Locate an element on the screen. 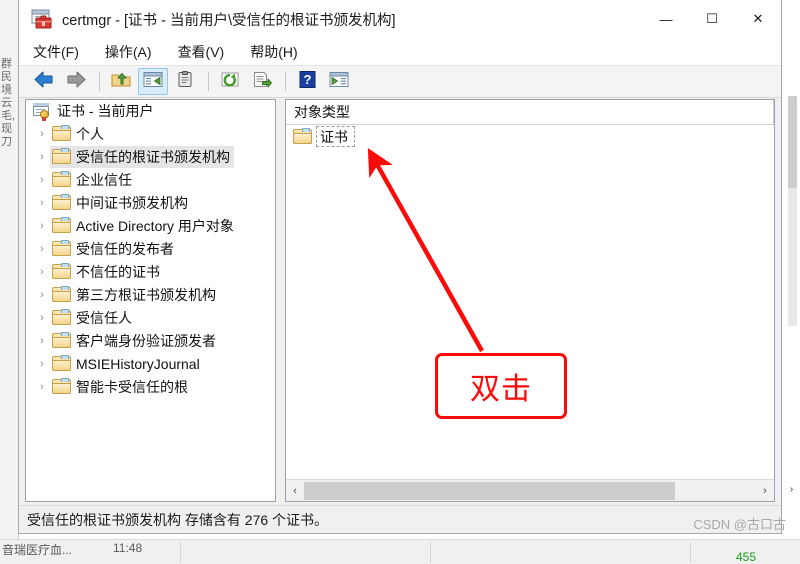  list-item-label: 证书 is located at coordinates (335, 136).